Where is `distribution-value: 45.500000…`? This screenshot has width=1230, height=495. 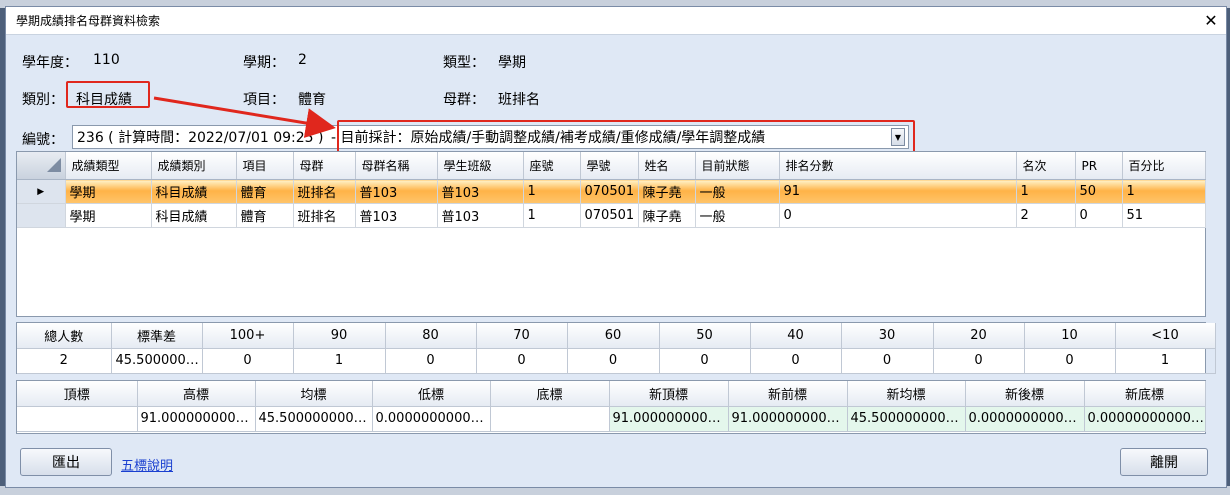 distribution-value: 45.500000… is located at coordinates (157, 361).